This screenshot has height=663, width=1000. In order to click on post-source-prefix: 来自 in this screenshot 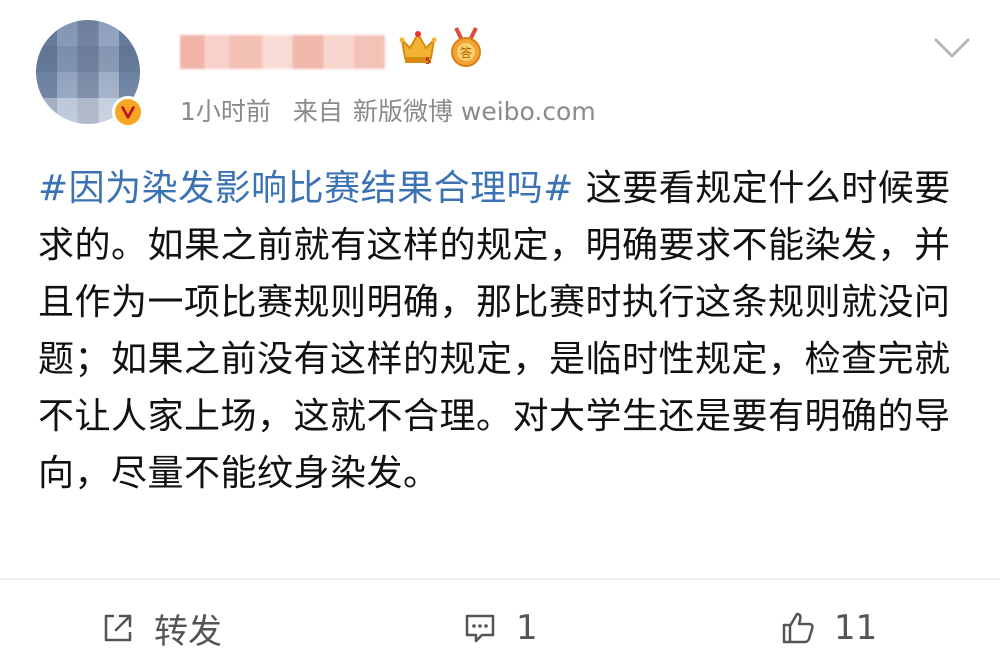, I will do `click(317, 111)`.